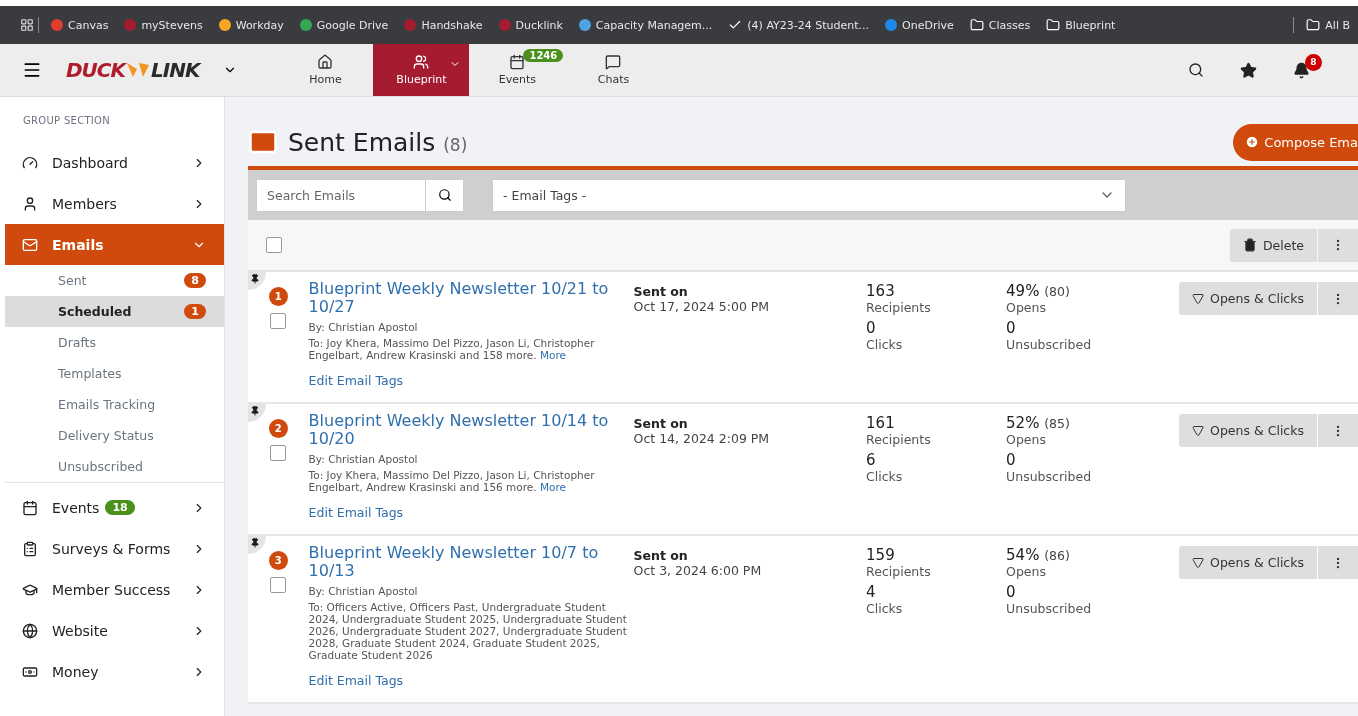 The height and width of the screenshot is (716, 1358). What do you see at coordinates (1249, 245) in the screenshot?
I see `trash-icon` at bounding box center [1249, 245].